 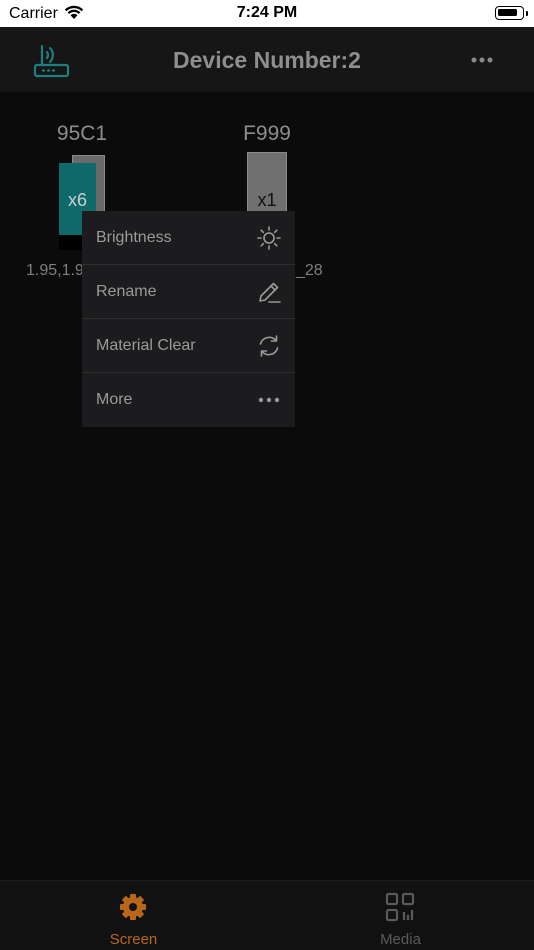 I want to click on refresh-icon, so click(x=269, y=346).